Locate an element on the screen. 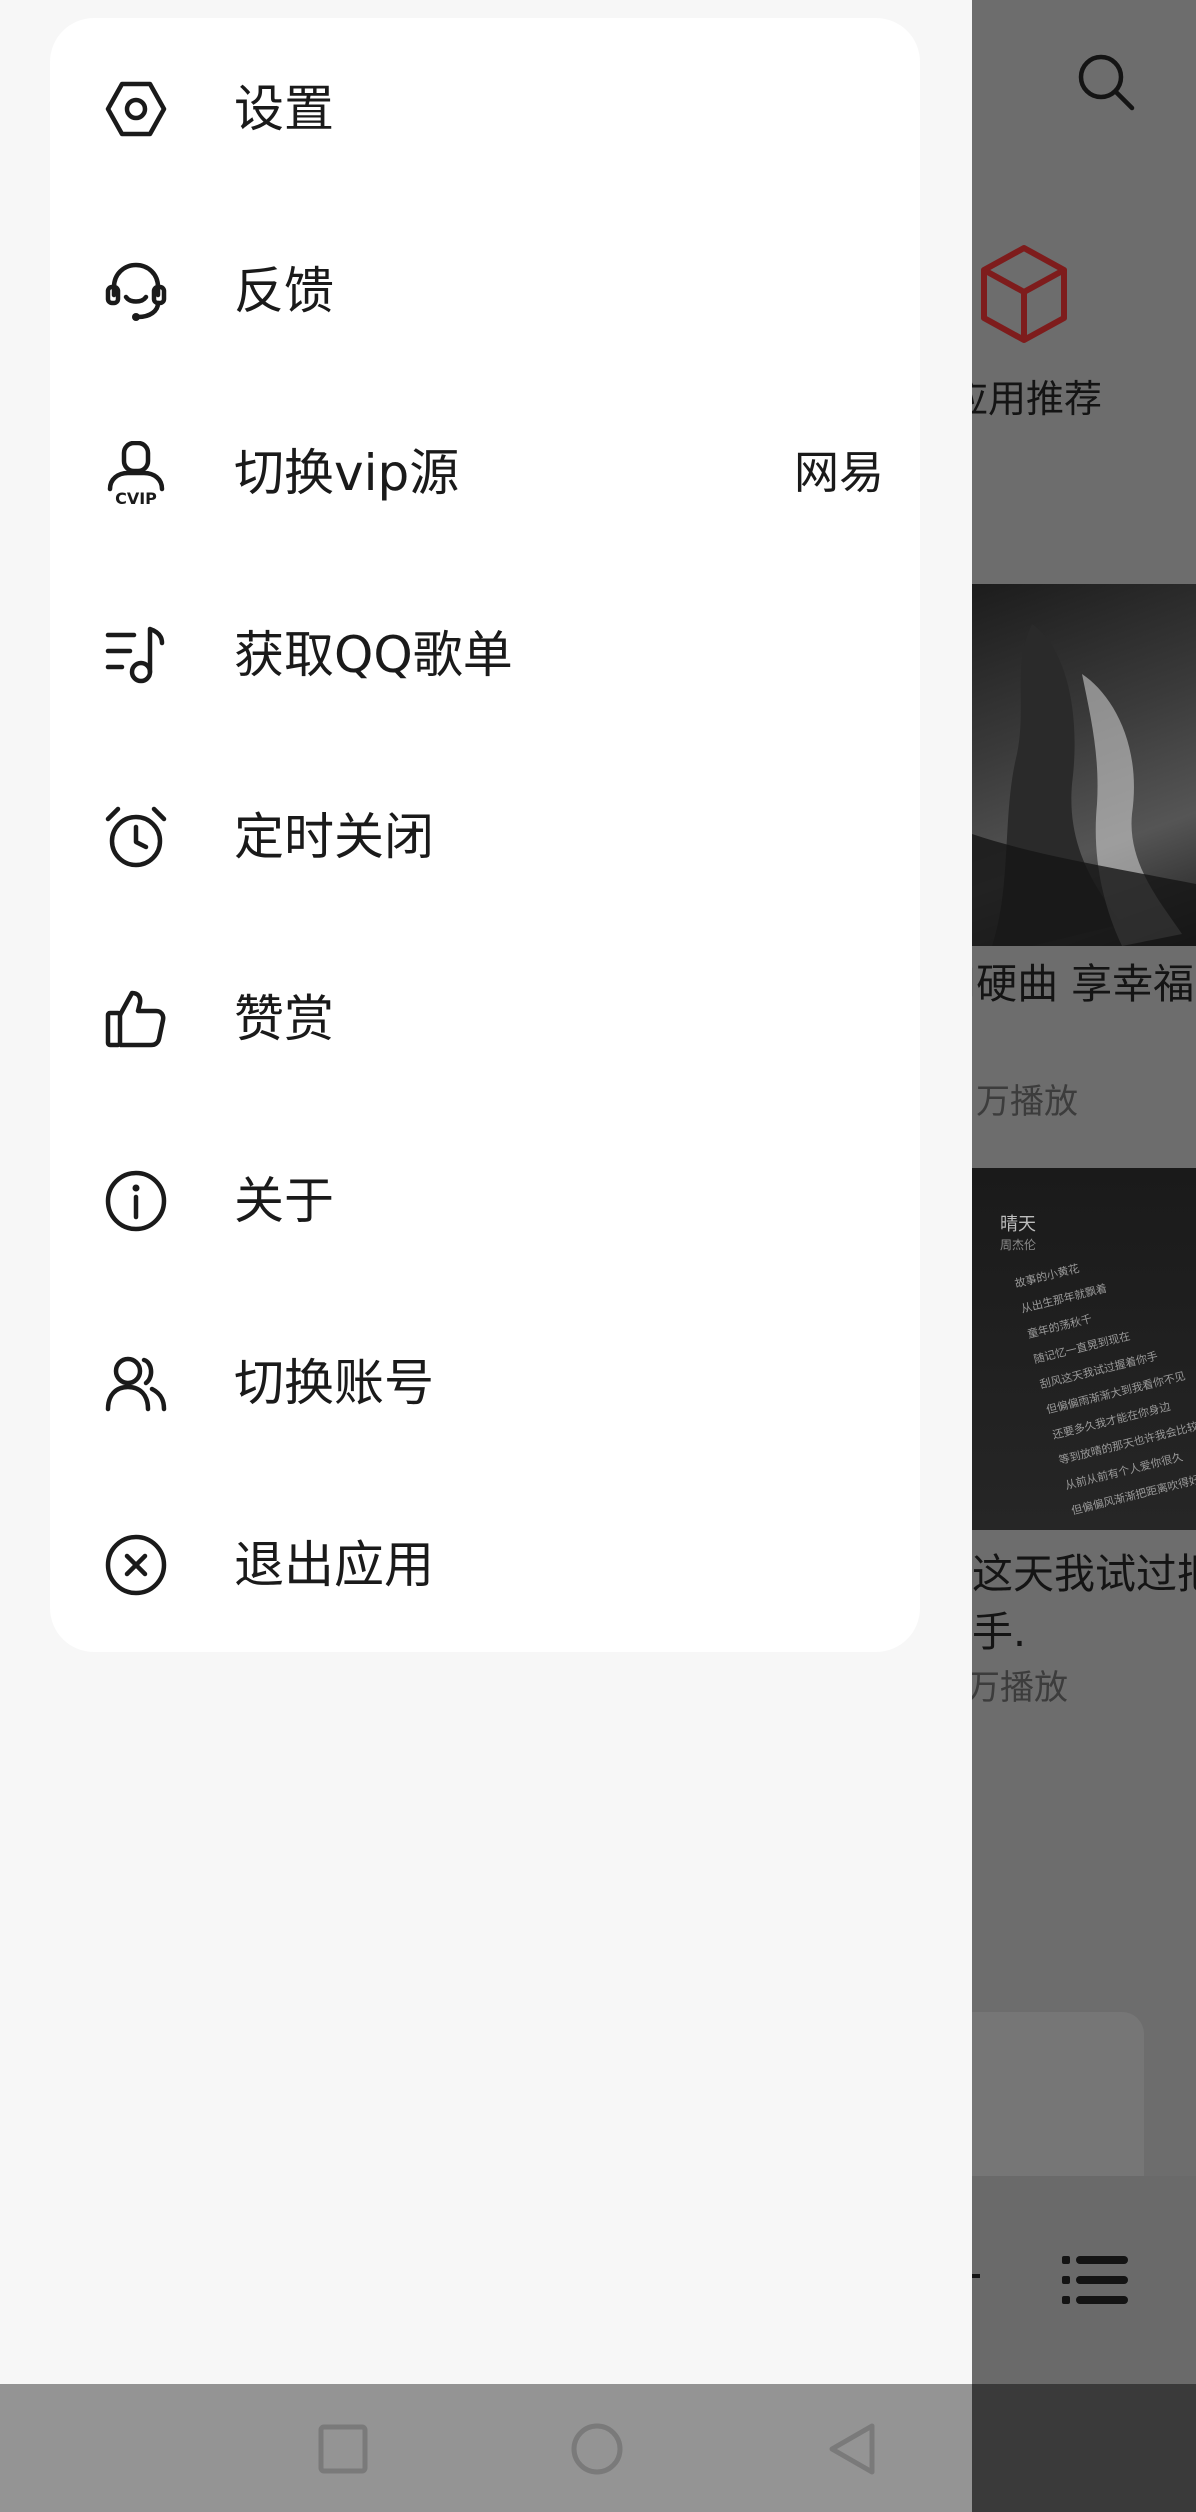 This screenshot has width=1196, height=2512. playlist-title: 这天我试过把 is located at coordinates (1084, 1570).